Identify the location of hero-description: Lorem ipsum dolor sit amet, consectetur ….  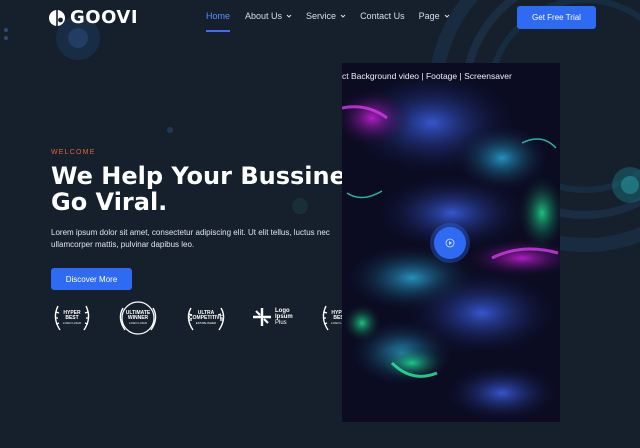
(201, 239).